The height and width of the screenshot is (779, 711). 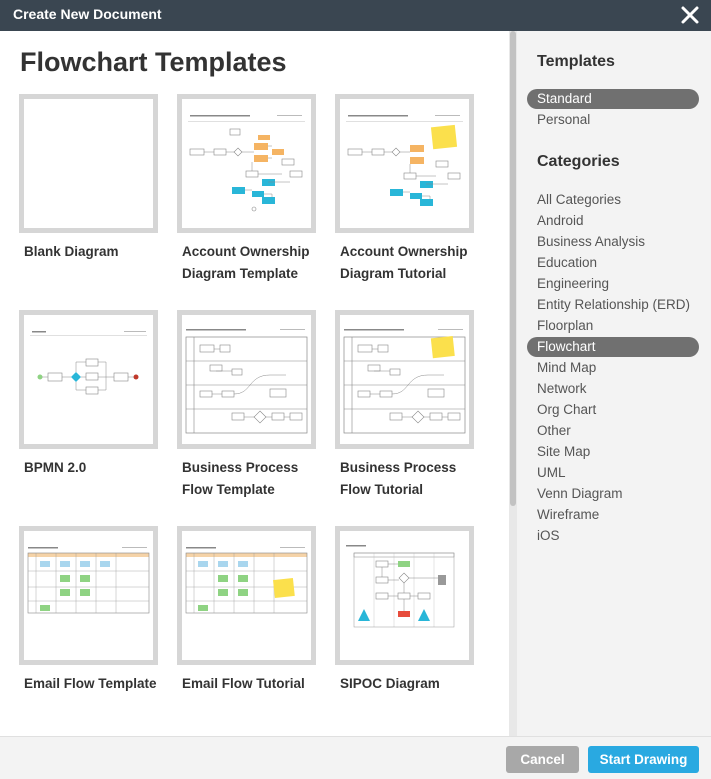 What do you see at coordinates (542, 759) in the screenshot?
I see `cancel-button: Cancel` at bounding box center [542, 759].